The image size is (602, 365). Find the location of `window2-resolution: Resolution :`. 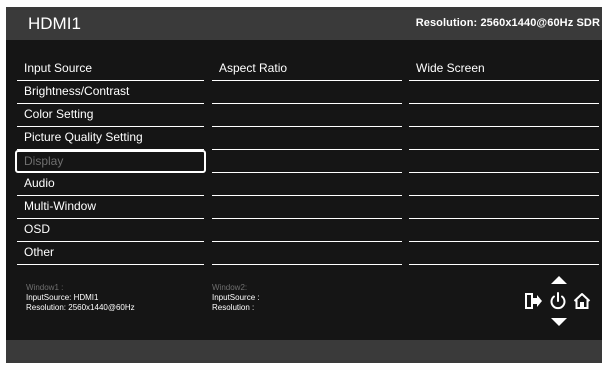

window2-resolution: Resolution : is located at coordinates (233, 307).